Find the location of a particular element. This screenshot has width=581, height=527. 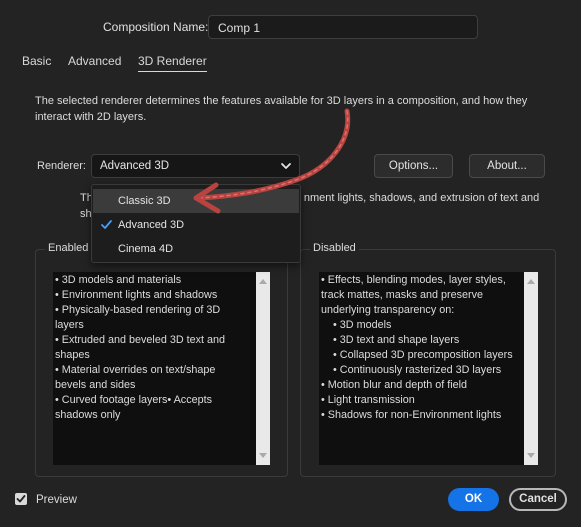

menu-item-label: Cinema 4D is located at coordinates (146, 249).